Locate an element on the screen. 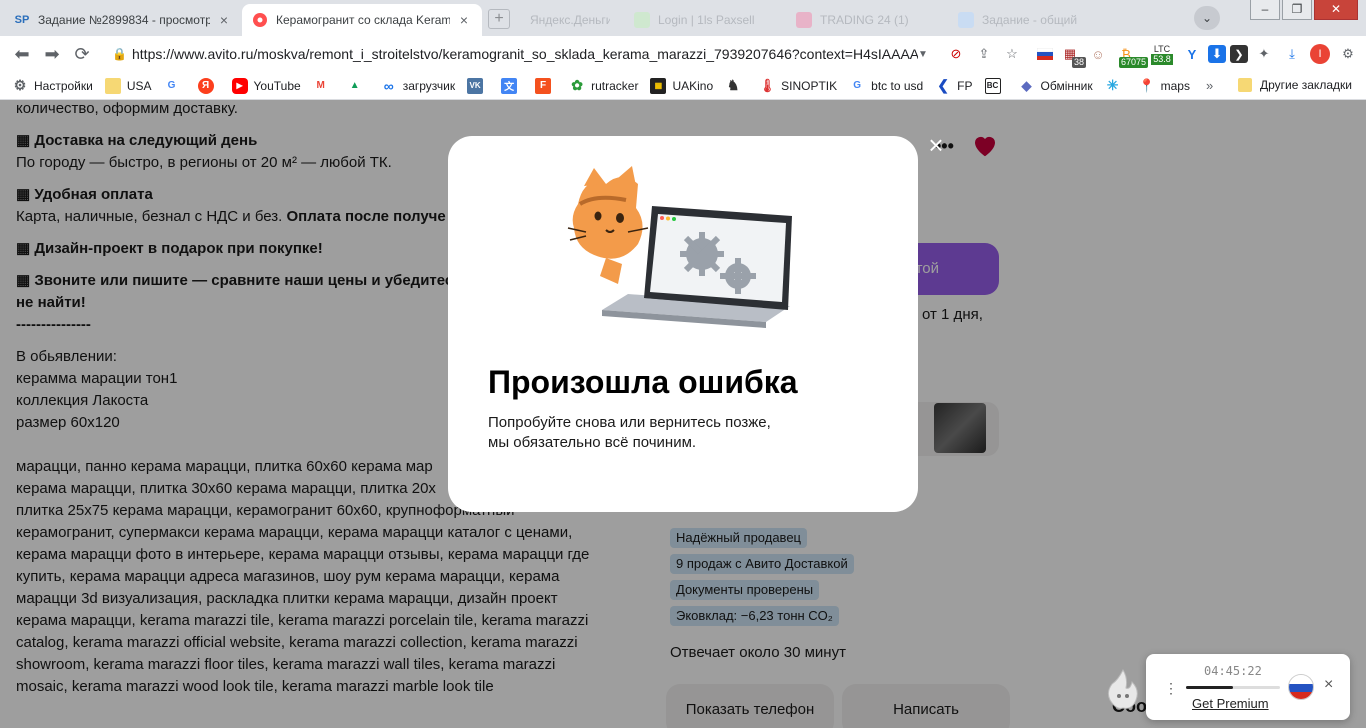  tab-ghost-2: Login | 1ls Paxsell is located at coordinates (699, 20).